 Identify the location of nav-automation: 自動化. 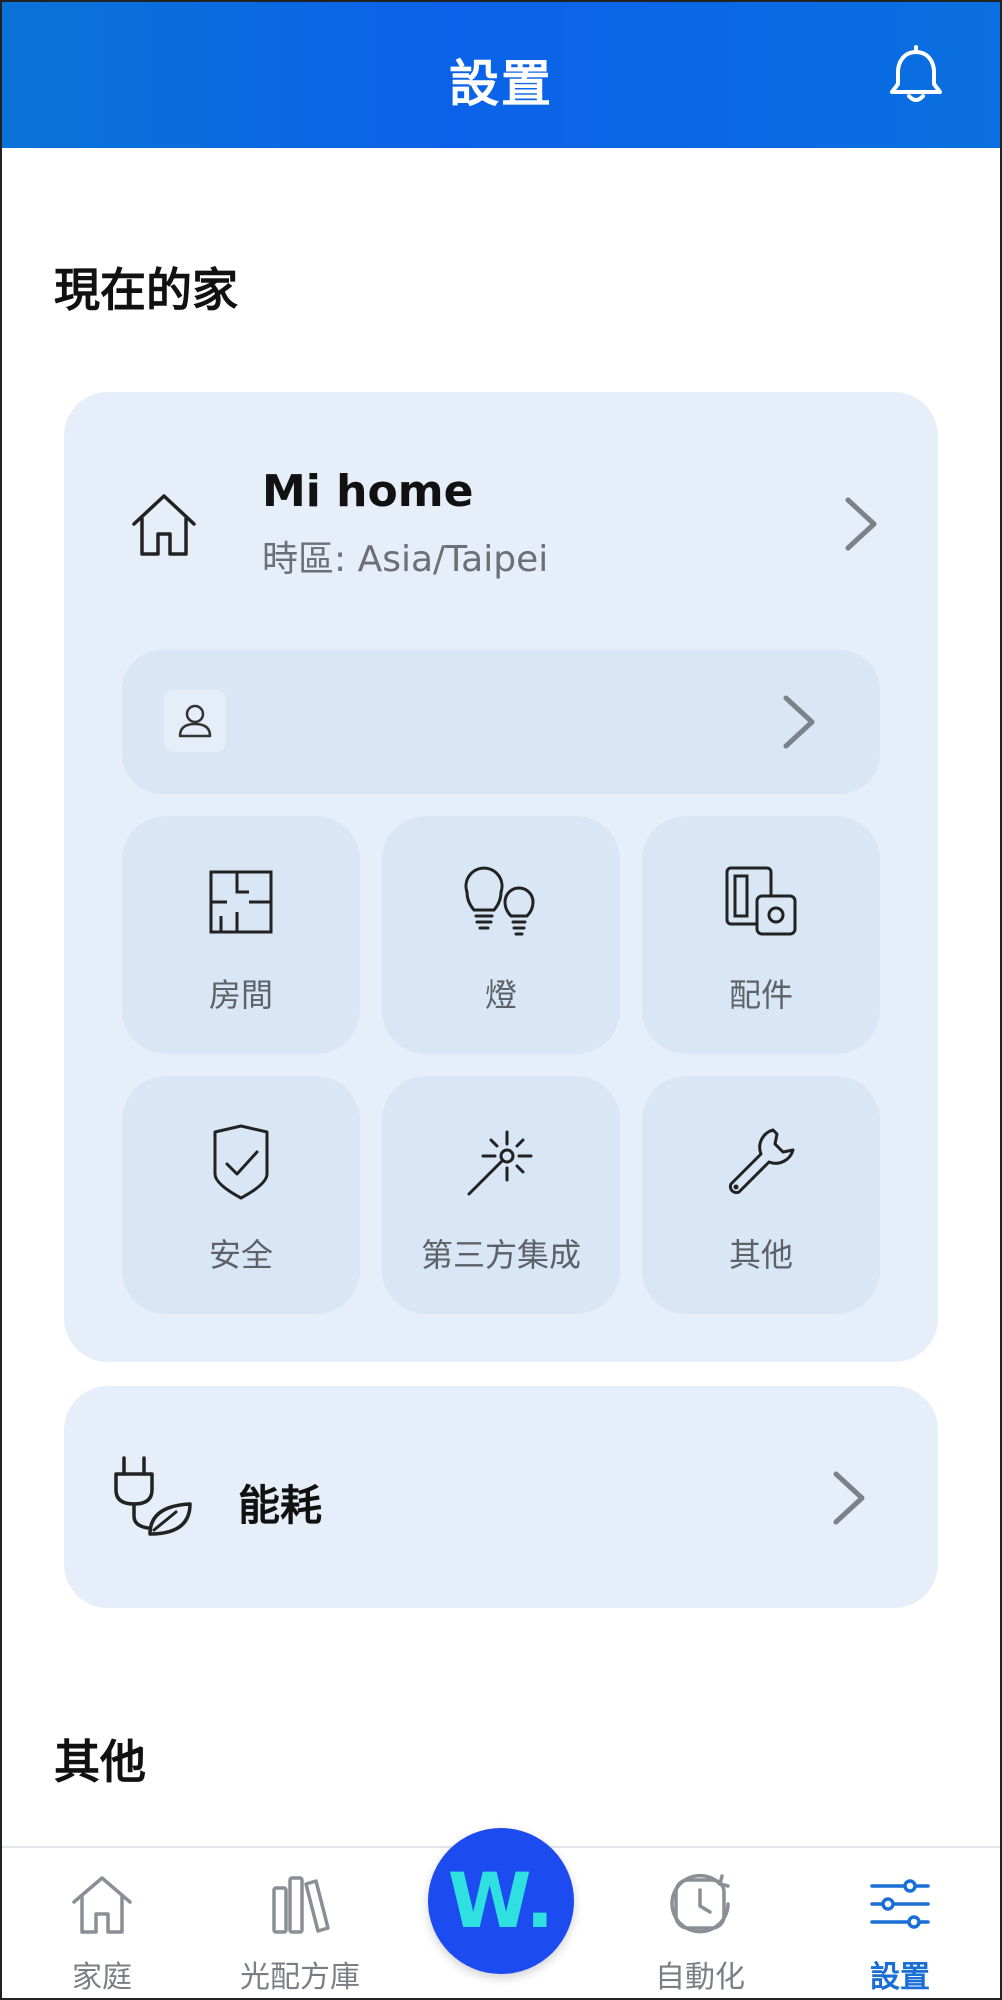
(700, 1934).